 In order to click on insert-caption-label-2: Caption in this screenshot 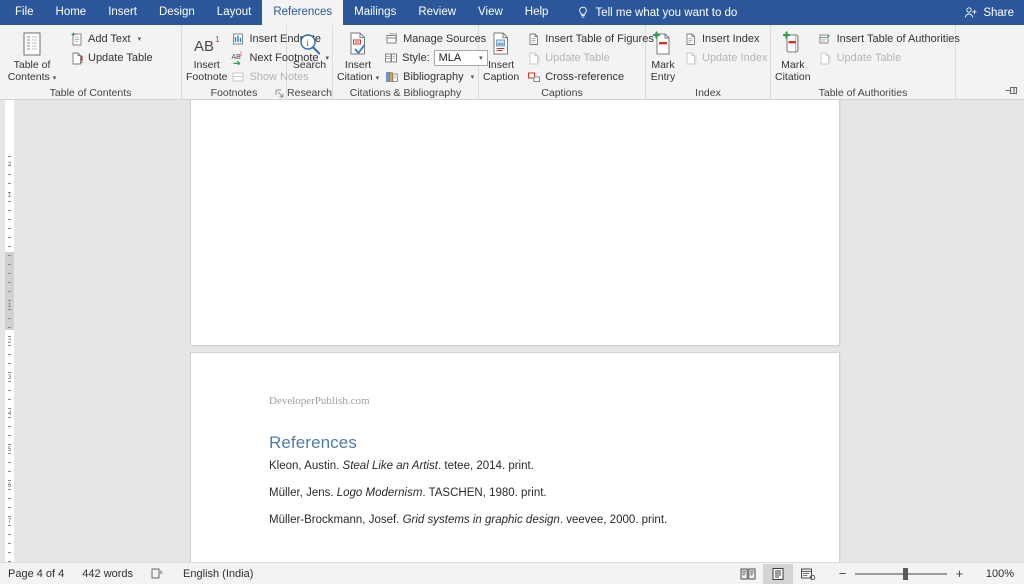, I will do `click(501, 76)`.